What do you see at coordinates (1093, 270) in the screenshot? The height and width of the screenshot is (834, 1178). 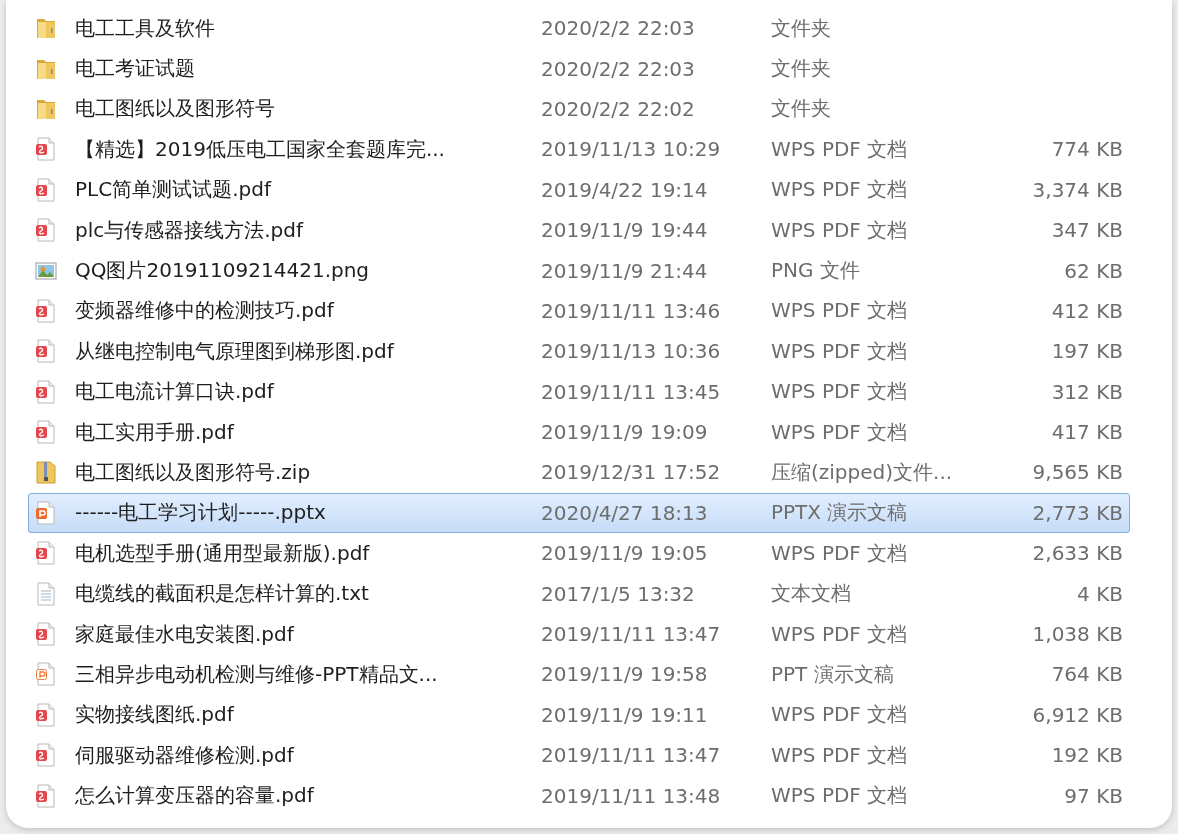 I see `file-size: 62 KB` at bounding box center [1093, 270].